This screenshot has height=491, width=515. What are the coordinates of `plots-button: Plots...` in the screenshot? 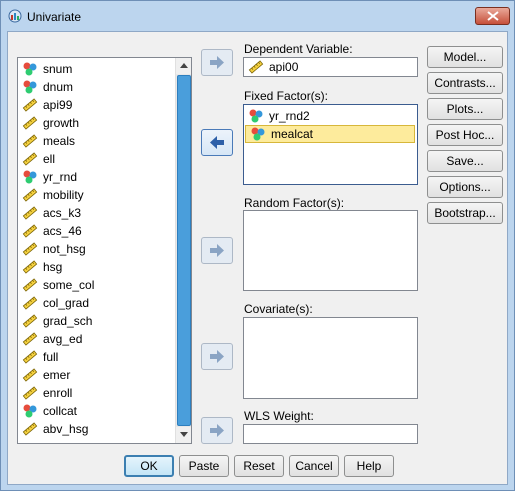 It's located at (465, 109).